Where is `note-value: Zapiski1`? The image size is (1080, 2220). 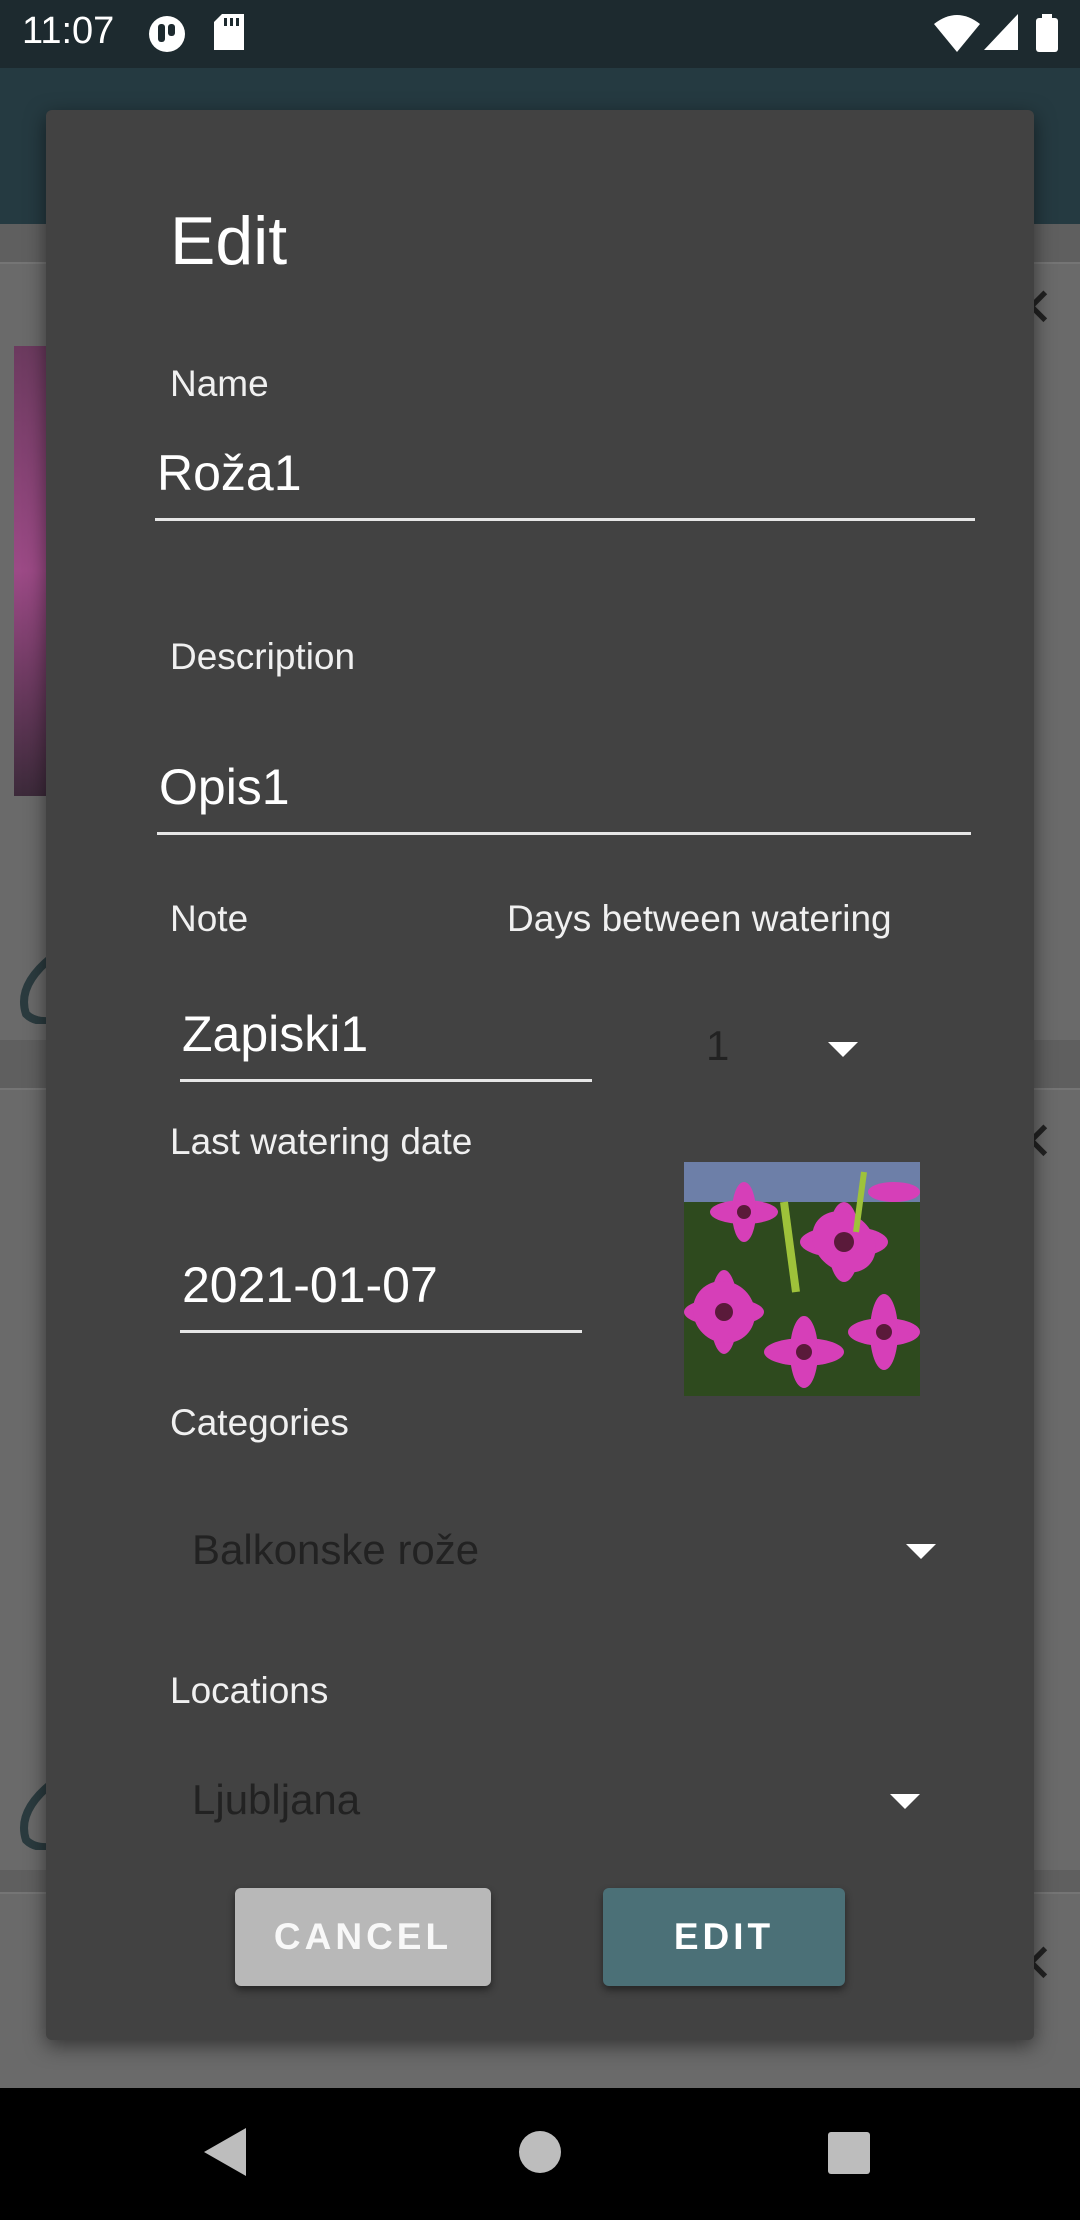 note-value: Zapiski1 is located at coordinates (275, 1034).